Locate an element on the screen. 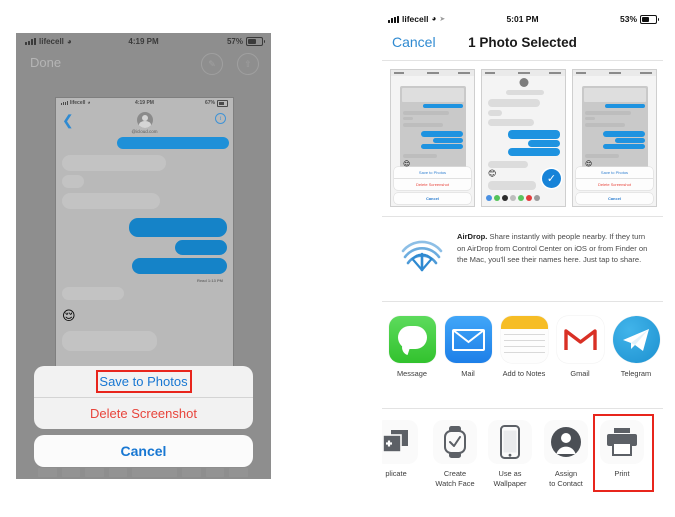  watch-icon is located at coordinates (455, 442).